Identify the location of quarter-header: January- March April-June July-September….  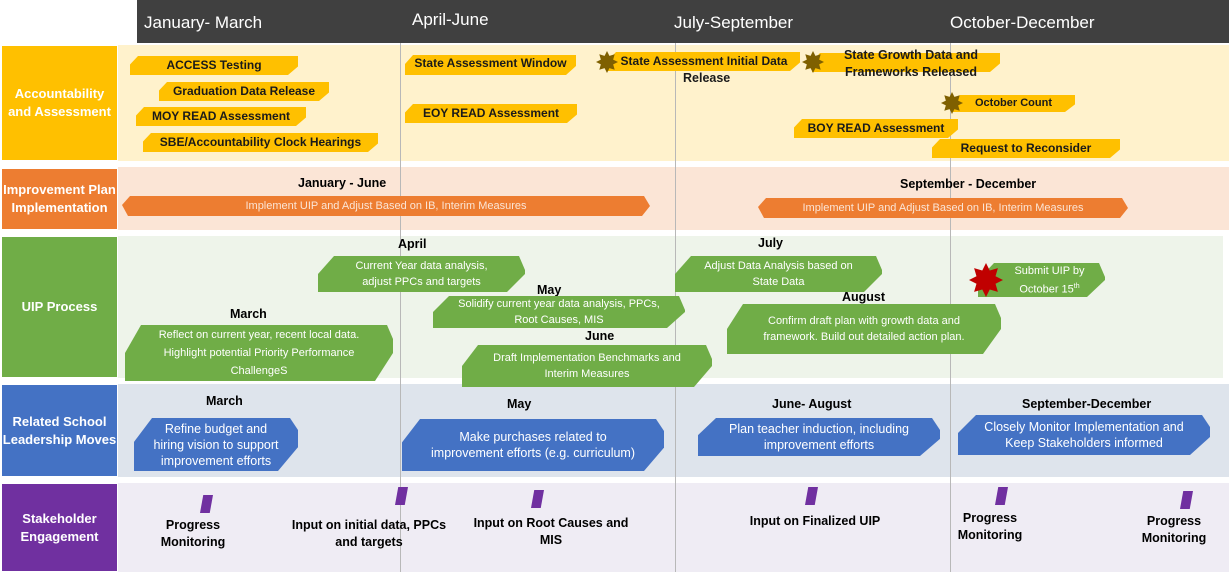
(683, 21).